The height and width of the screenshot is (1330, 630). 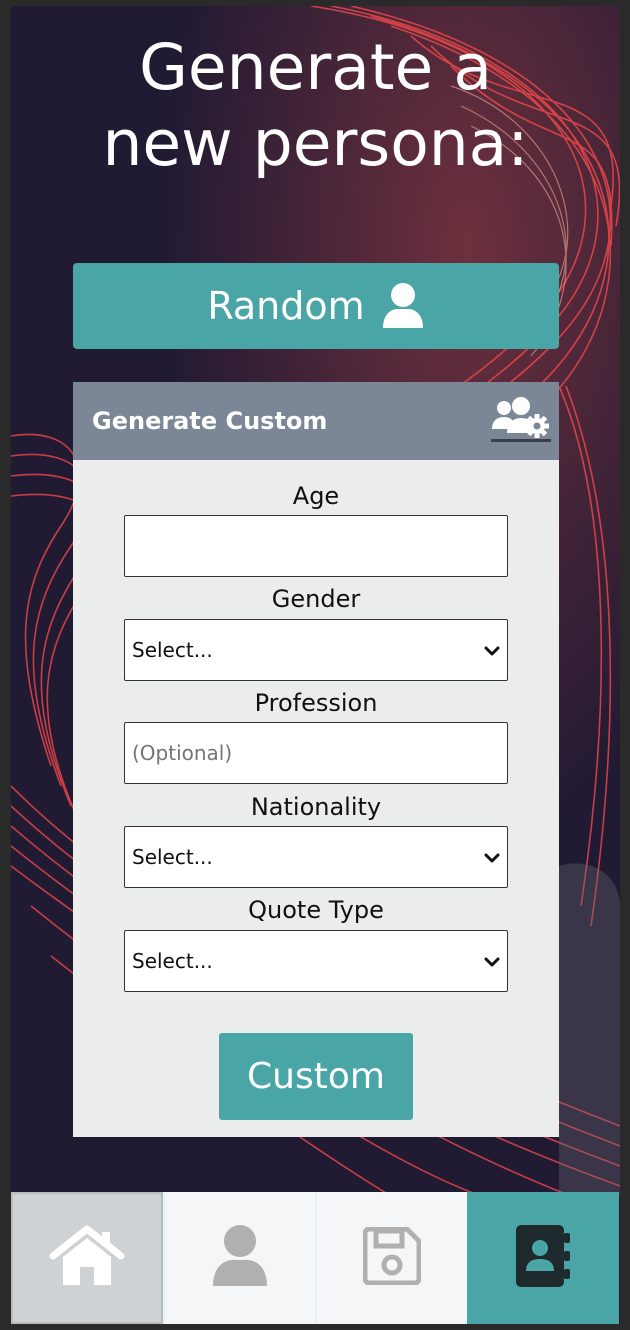 I want to click on nav-item-saved, so click(x=391, y=1258).